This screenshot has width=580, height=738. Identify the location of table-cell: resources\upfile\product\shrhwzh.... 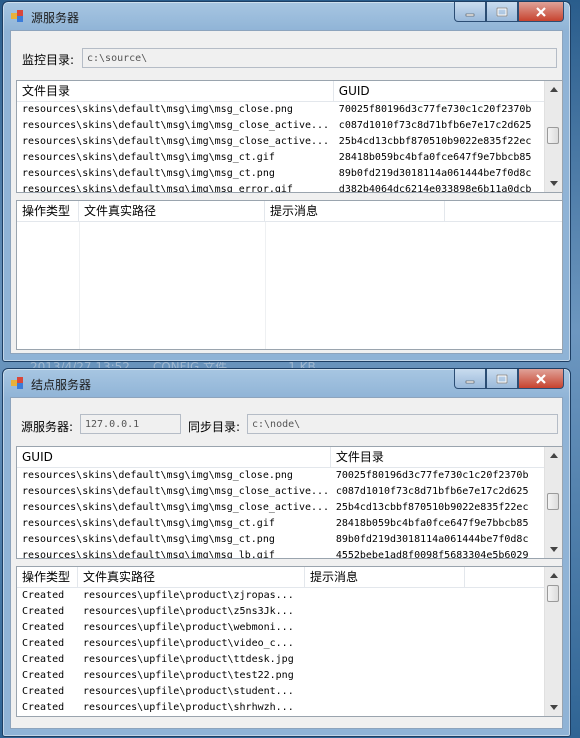
(188, 707).